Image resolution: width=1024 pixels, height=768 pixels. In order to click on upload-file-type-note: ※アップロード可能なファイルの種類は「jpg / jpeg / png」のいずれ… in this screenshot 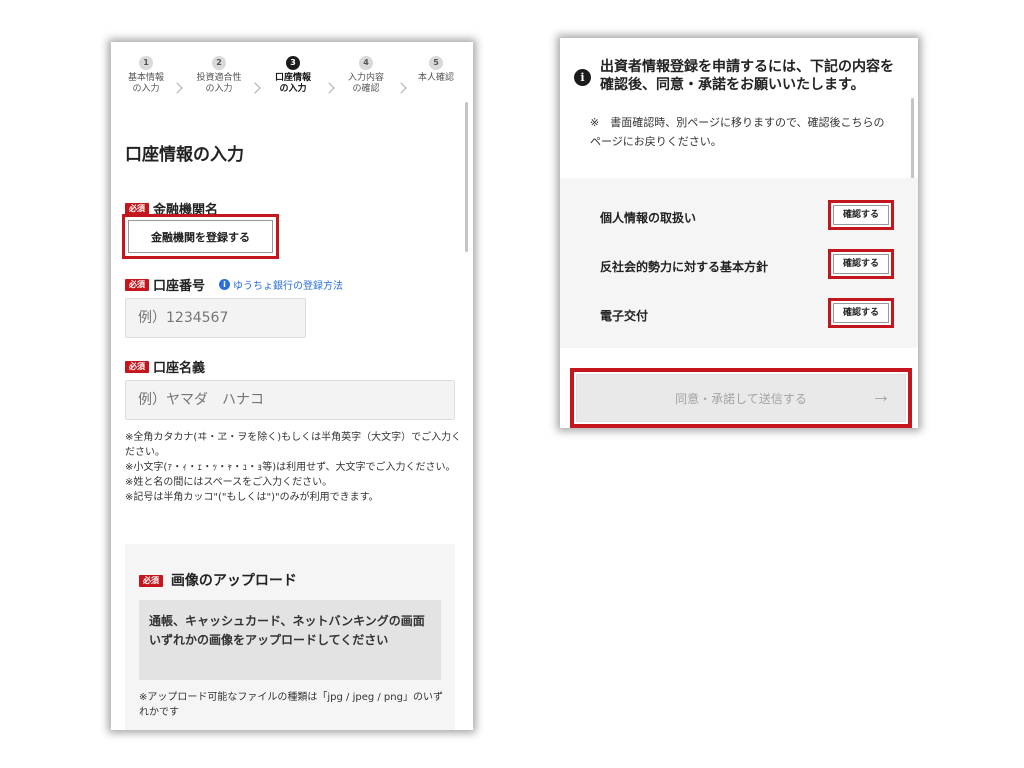, I will do `click(291, 705)`.